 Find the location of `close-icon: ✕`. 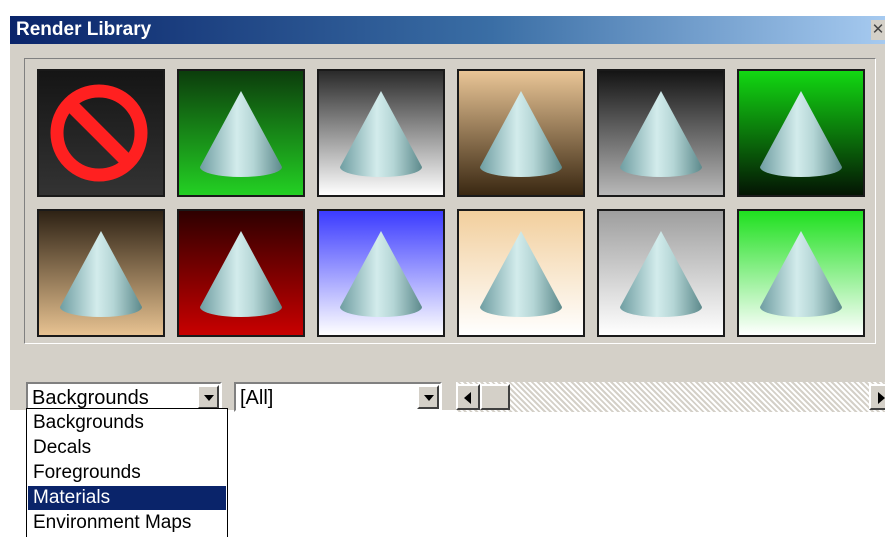

close-icon: ✕ is located at coordinates (878, 29).